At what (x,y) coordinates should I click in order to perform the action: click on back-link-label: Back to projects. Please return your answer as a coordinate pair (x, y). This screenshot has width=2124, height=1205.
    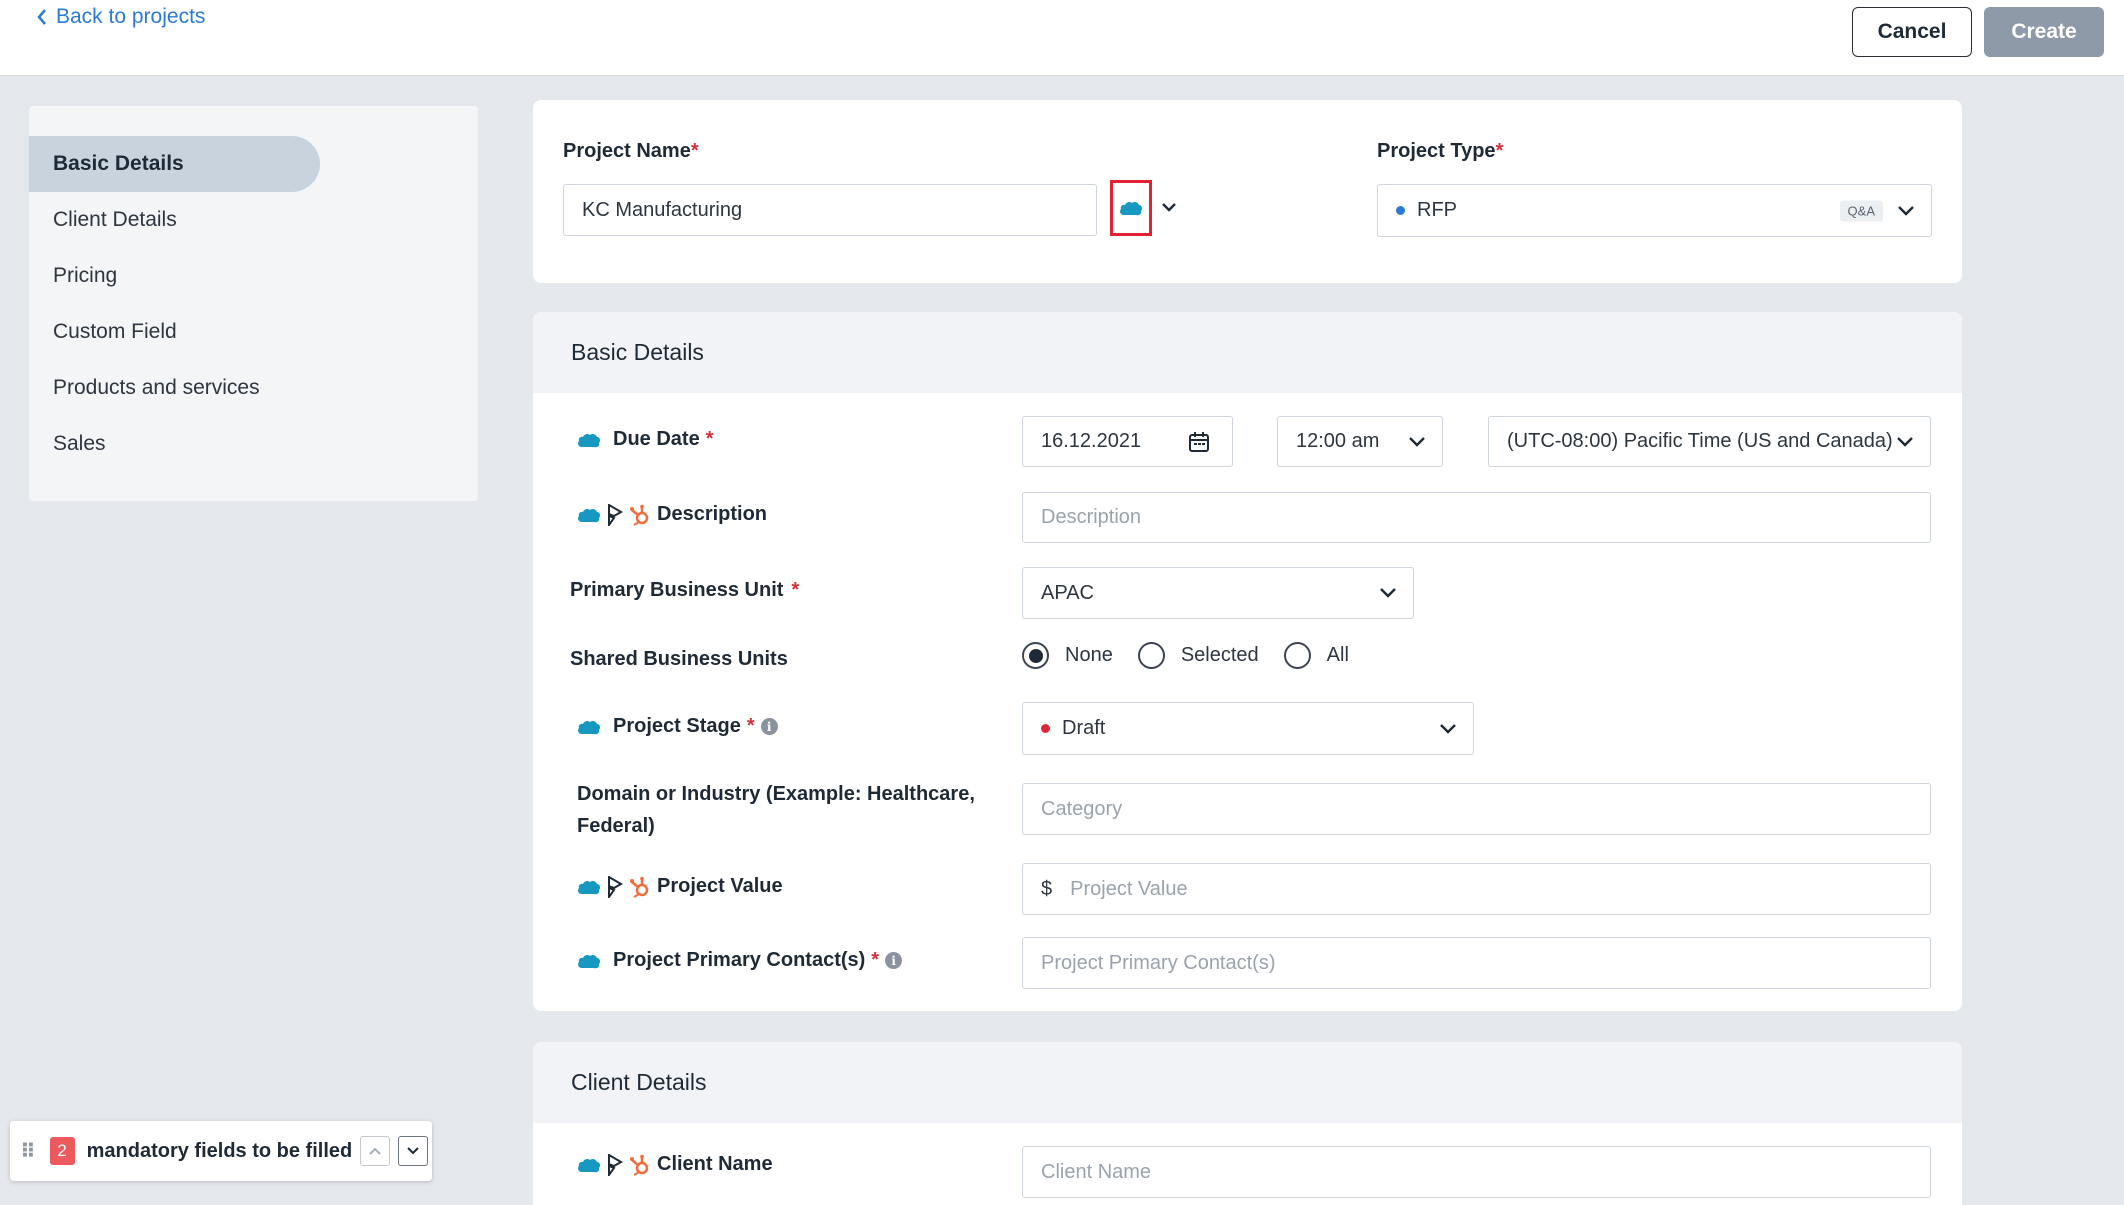
    Looking at the image, I should click on (131, 16).